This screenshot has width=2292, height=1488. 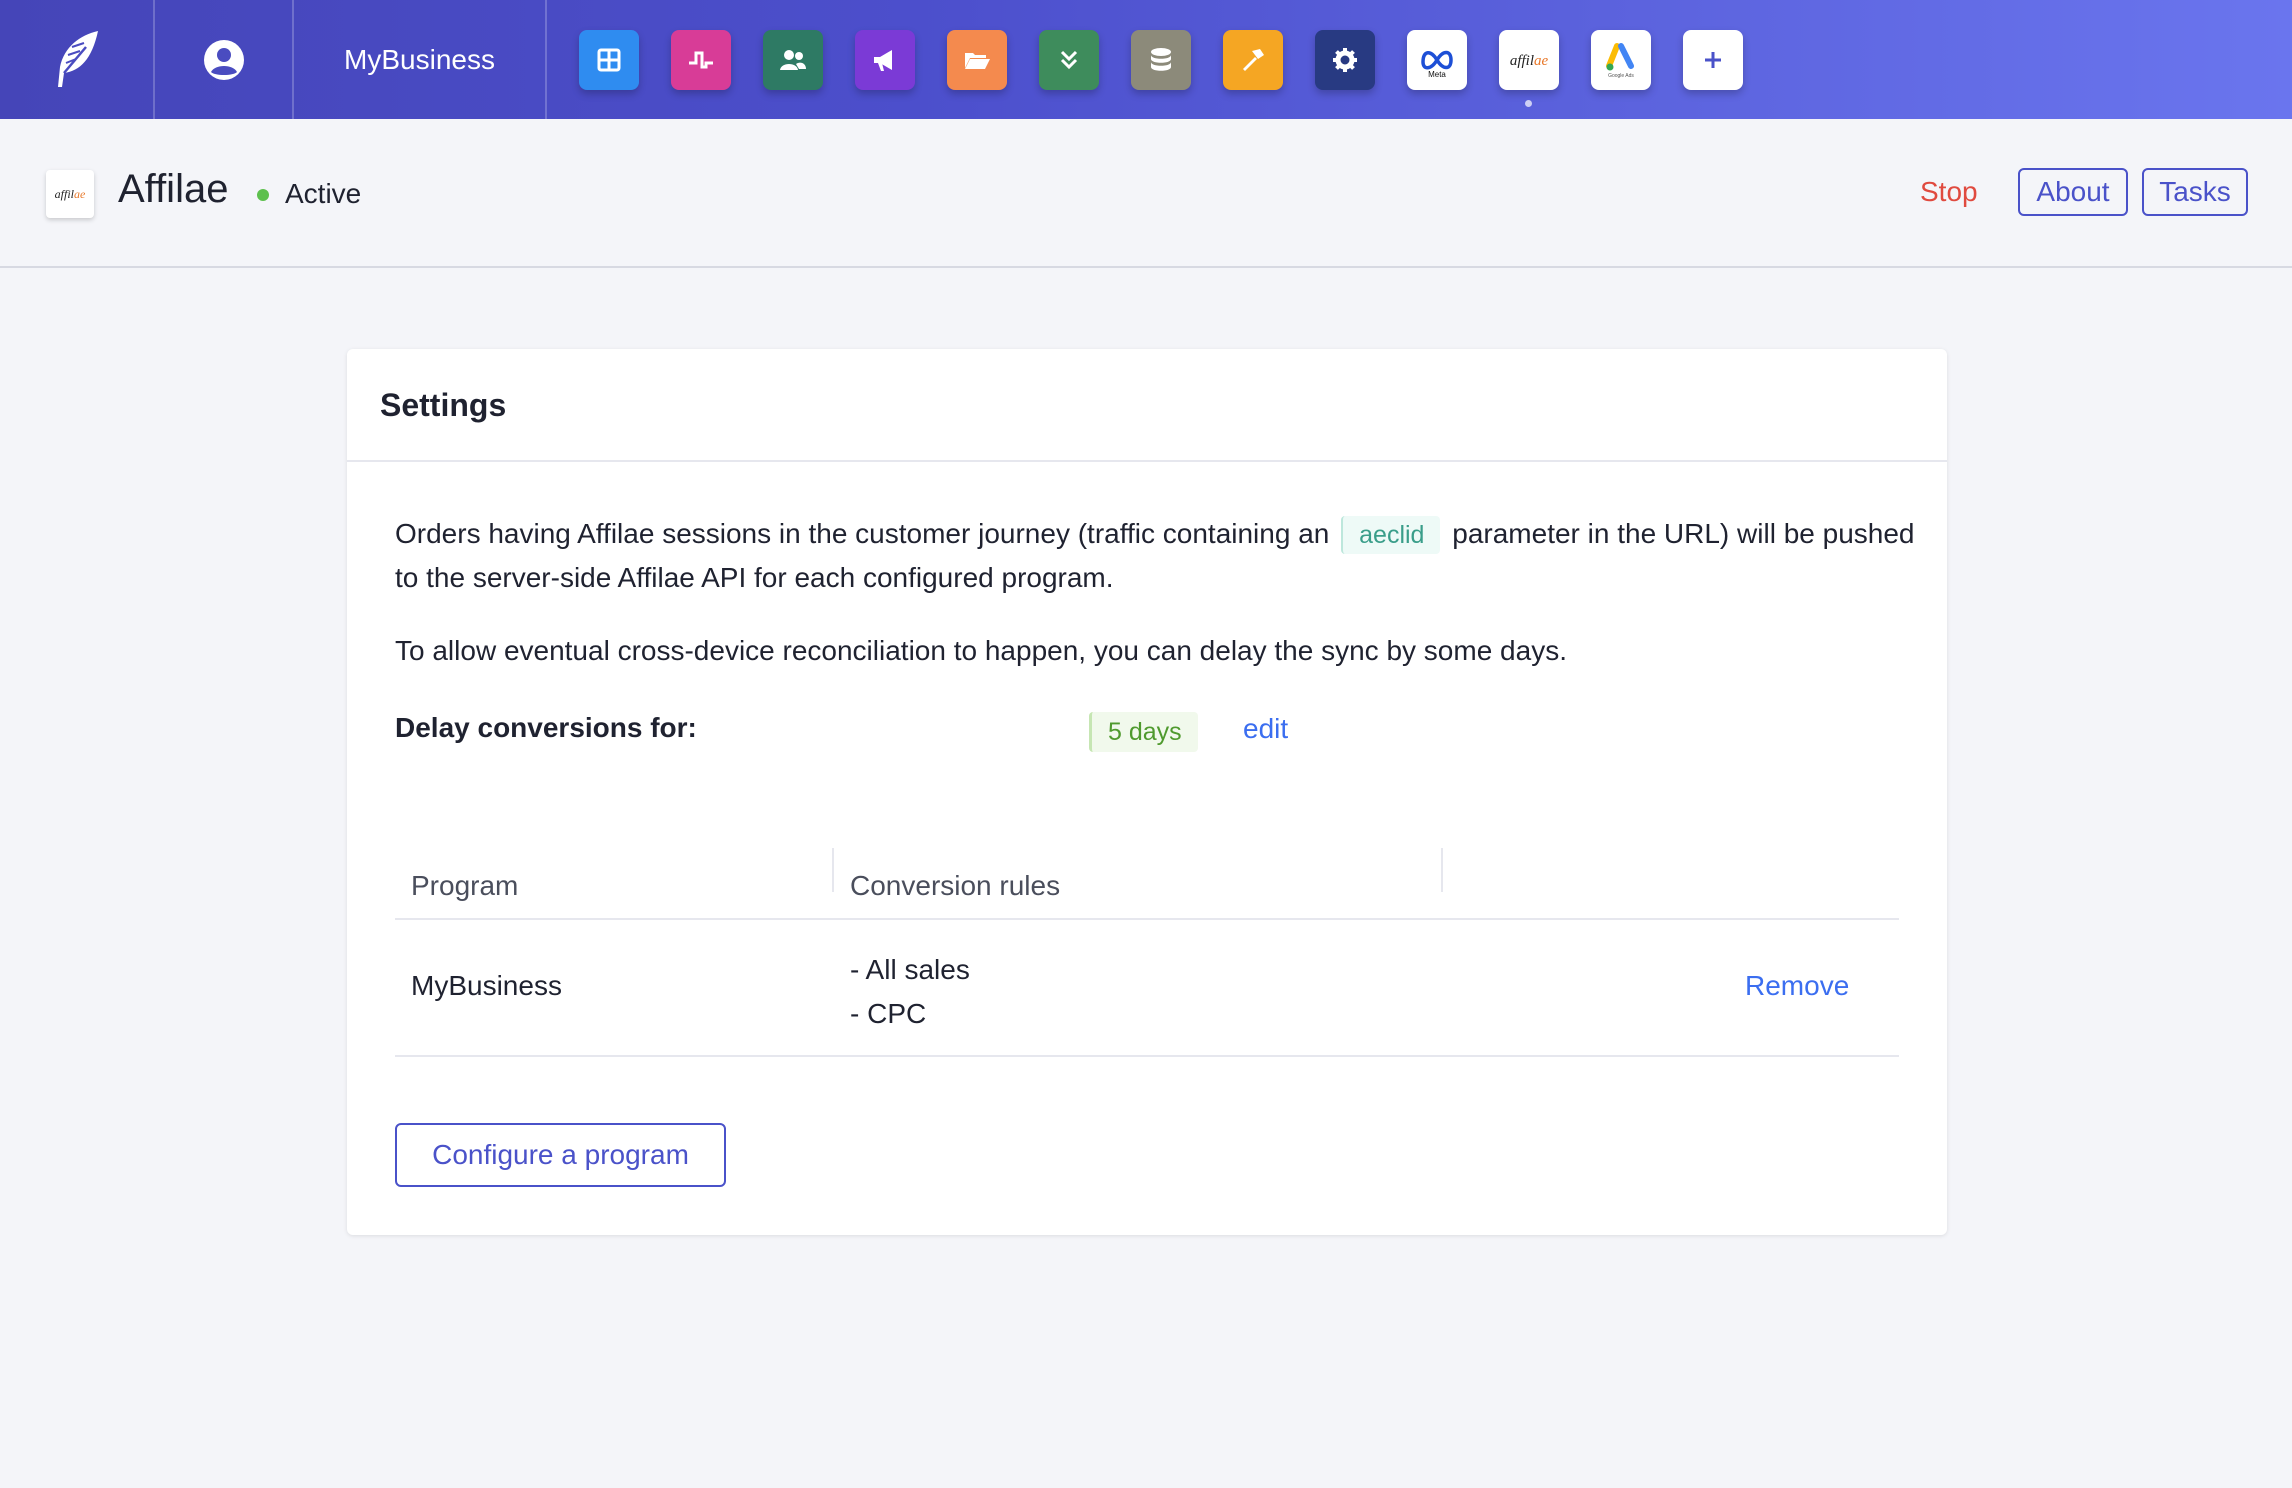 What do you see at coordinates (560, 1155) in the screenshot?
I see `configure-program-button: Configure a program` at bounding box center [560, 1155].